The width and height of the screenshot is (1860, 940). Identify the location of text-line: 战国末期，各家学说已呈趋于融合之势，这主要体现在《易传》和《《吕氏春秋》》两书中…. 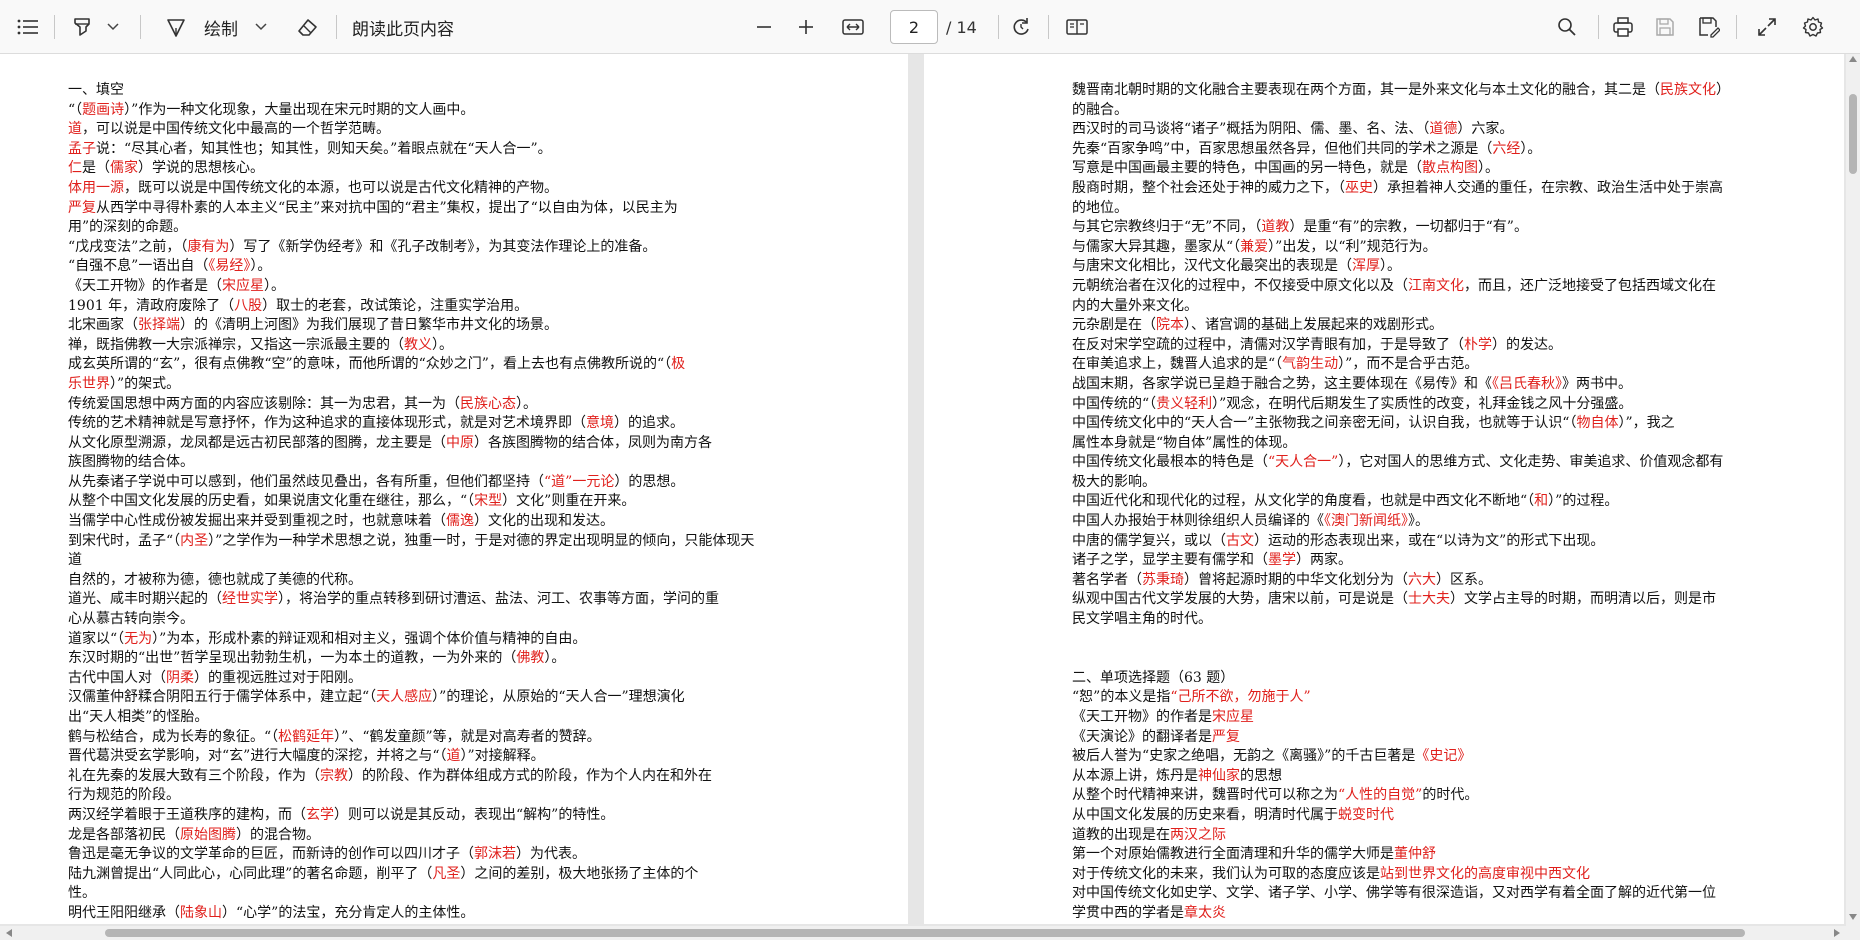
(1422, 385).